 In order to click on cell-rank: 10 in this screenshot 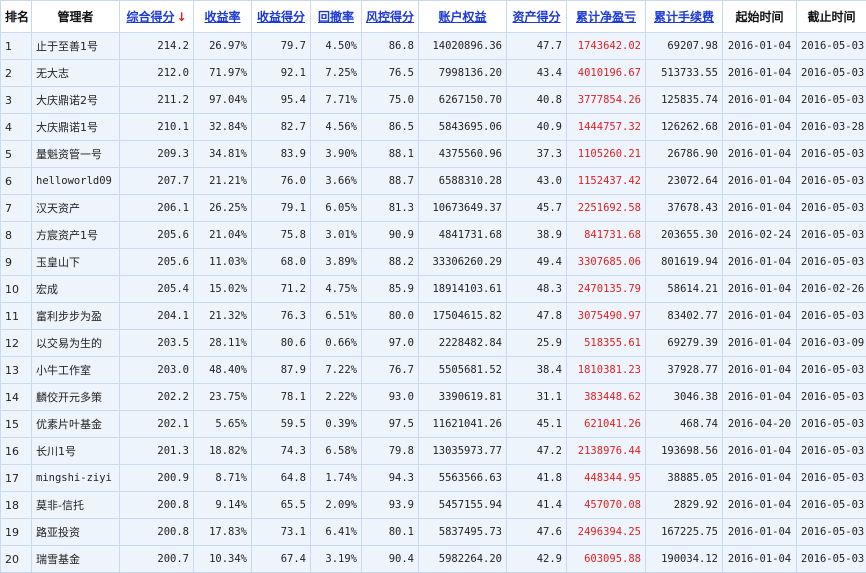, I will do `click(16, 289)`.